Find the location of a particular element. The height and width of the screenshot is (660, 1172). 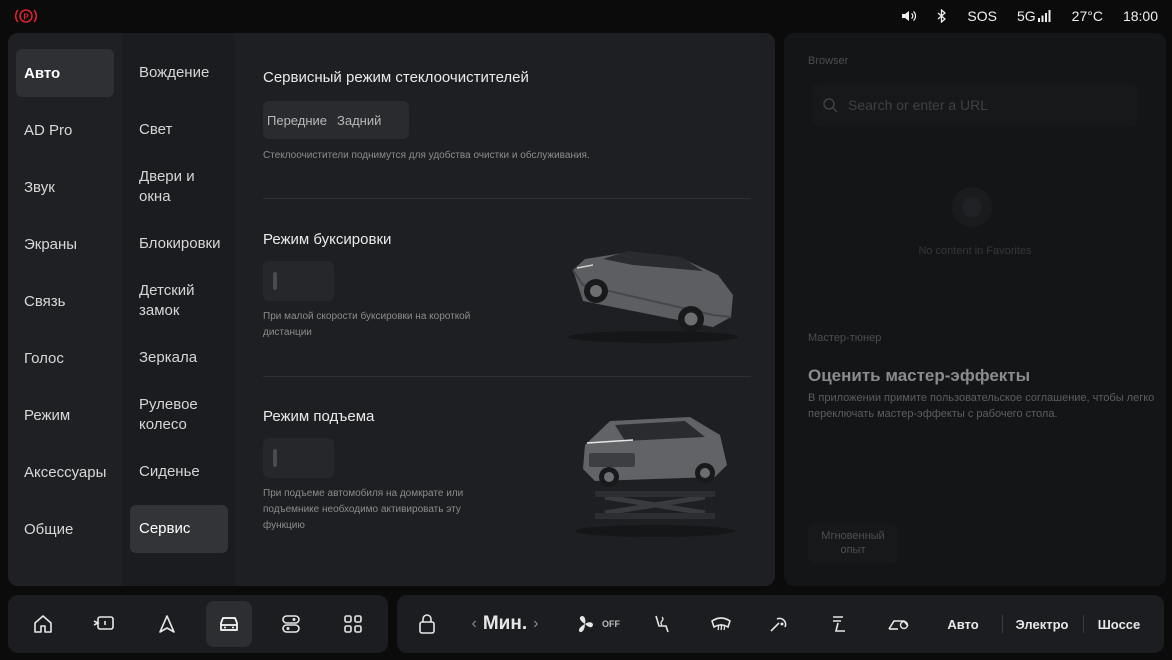

tow-mode-title: Режим буксировки is located at coordinates (327, 239).